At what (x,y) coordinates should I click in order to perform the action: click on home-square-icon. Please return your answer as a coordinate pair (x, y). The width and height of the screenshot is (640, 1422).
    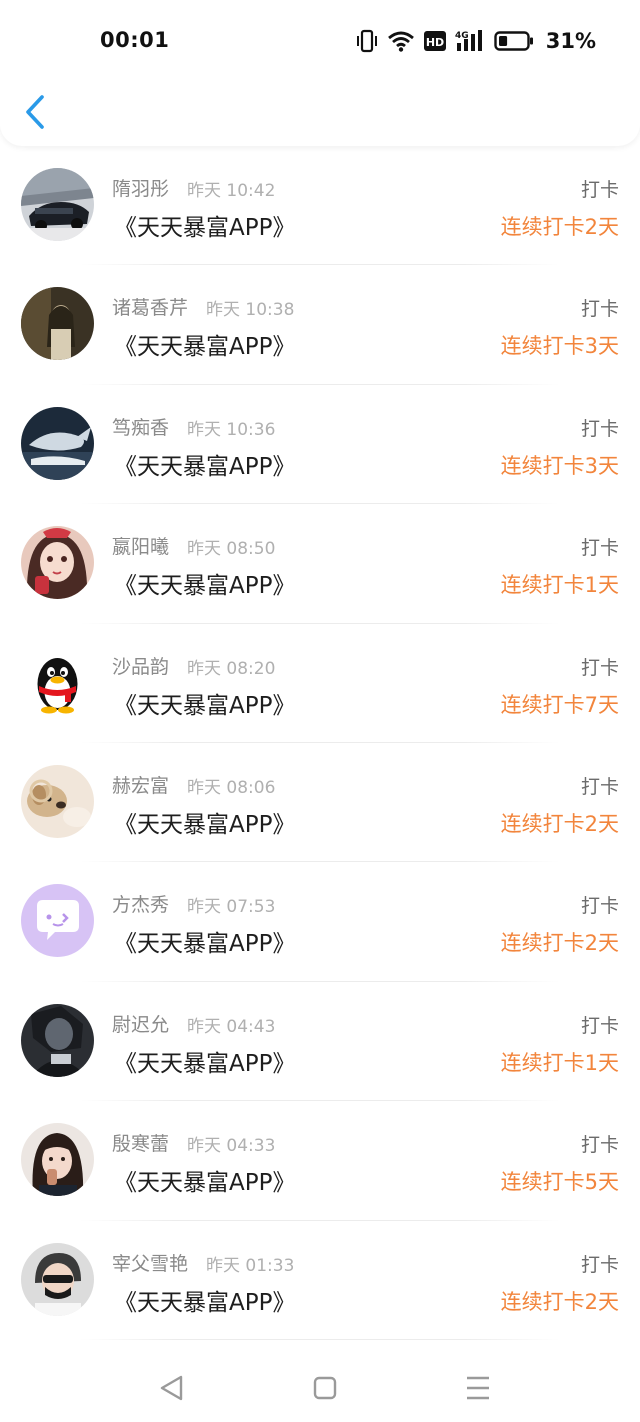
    Looking at the image, I should click on (325, 1388).